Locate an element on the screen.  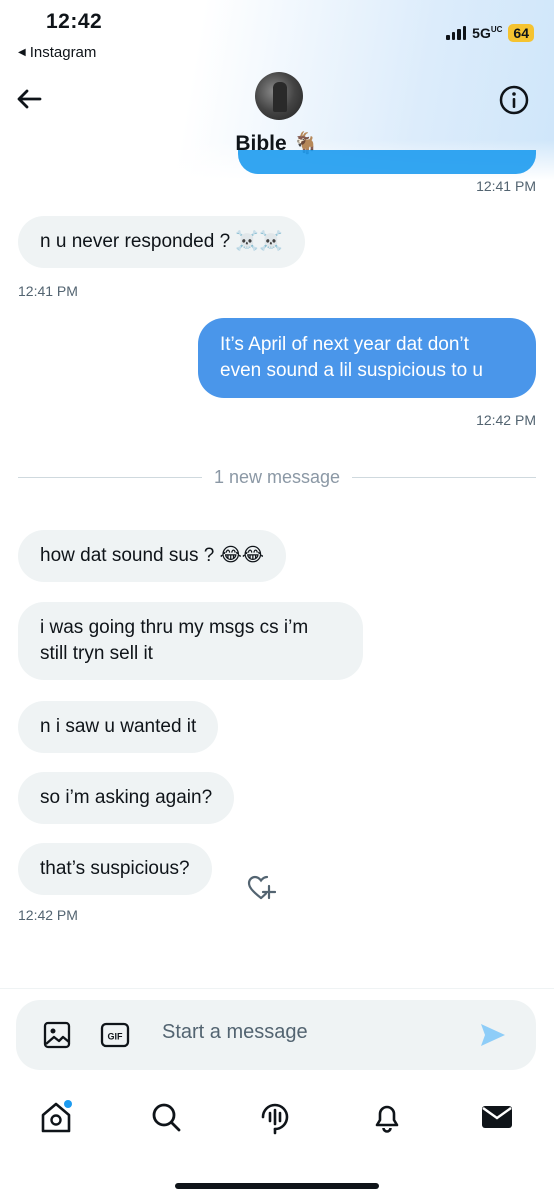
received-message: n u never responded ? ☠️☠️ is located at coordinates (161, 242).